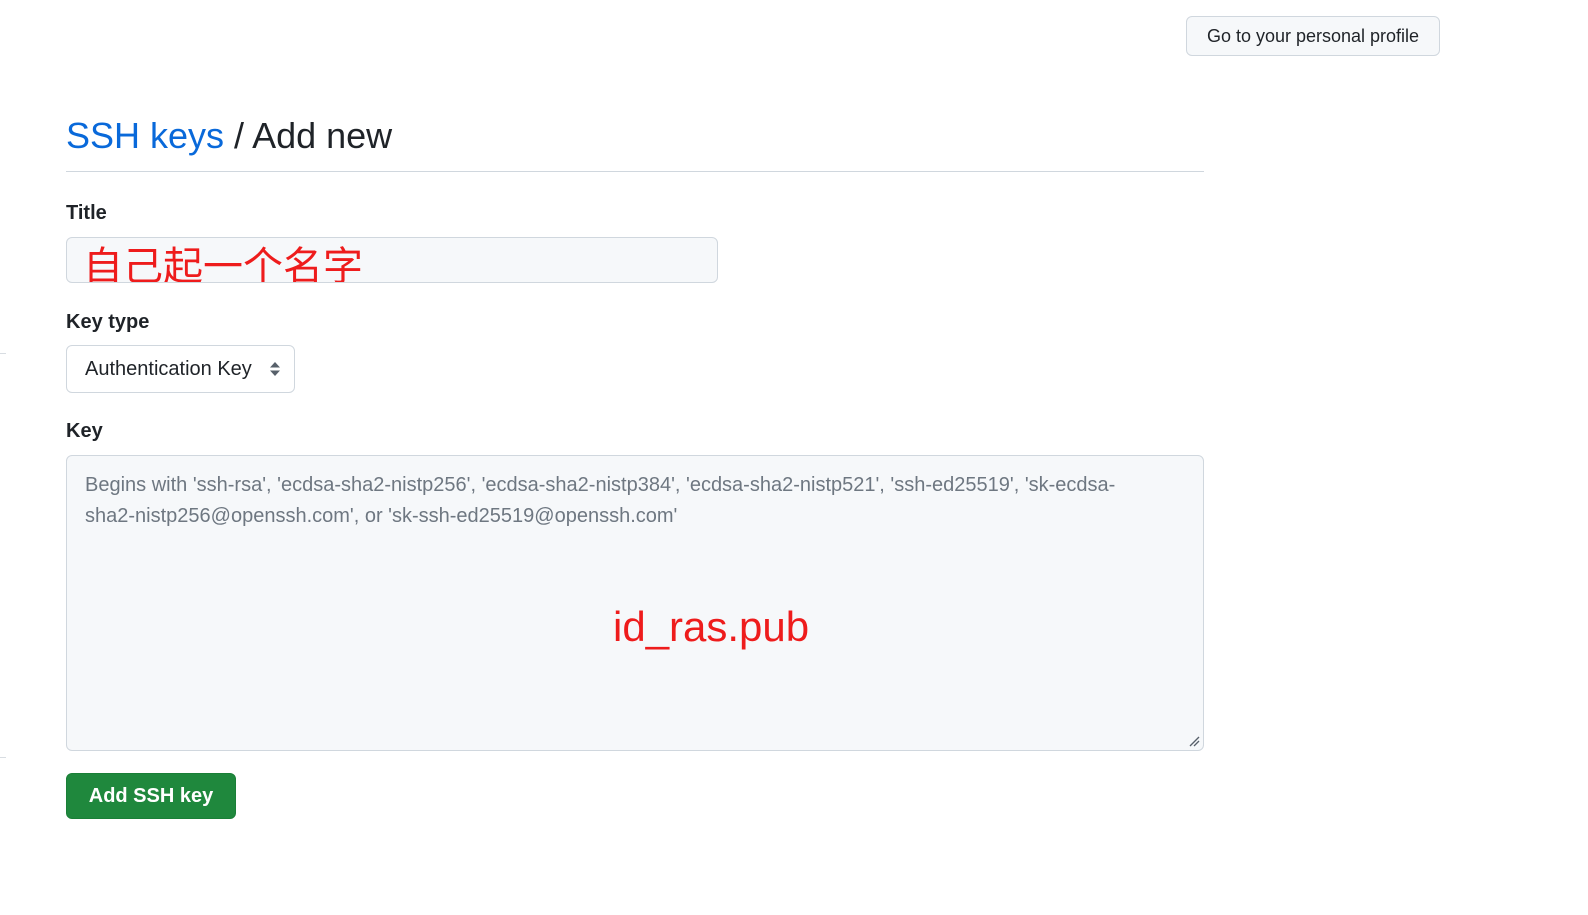 The width and height of the screenshot is (1588, 915). What do you see at coordinates (151, 796) in the screenshot?
I see `add-ssh-key-button: Add SSH key` at bounding box center [151, 796].